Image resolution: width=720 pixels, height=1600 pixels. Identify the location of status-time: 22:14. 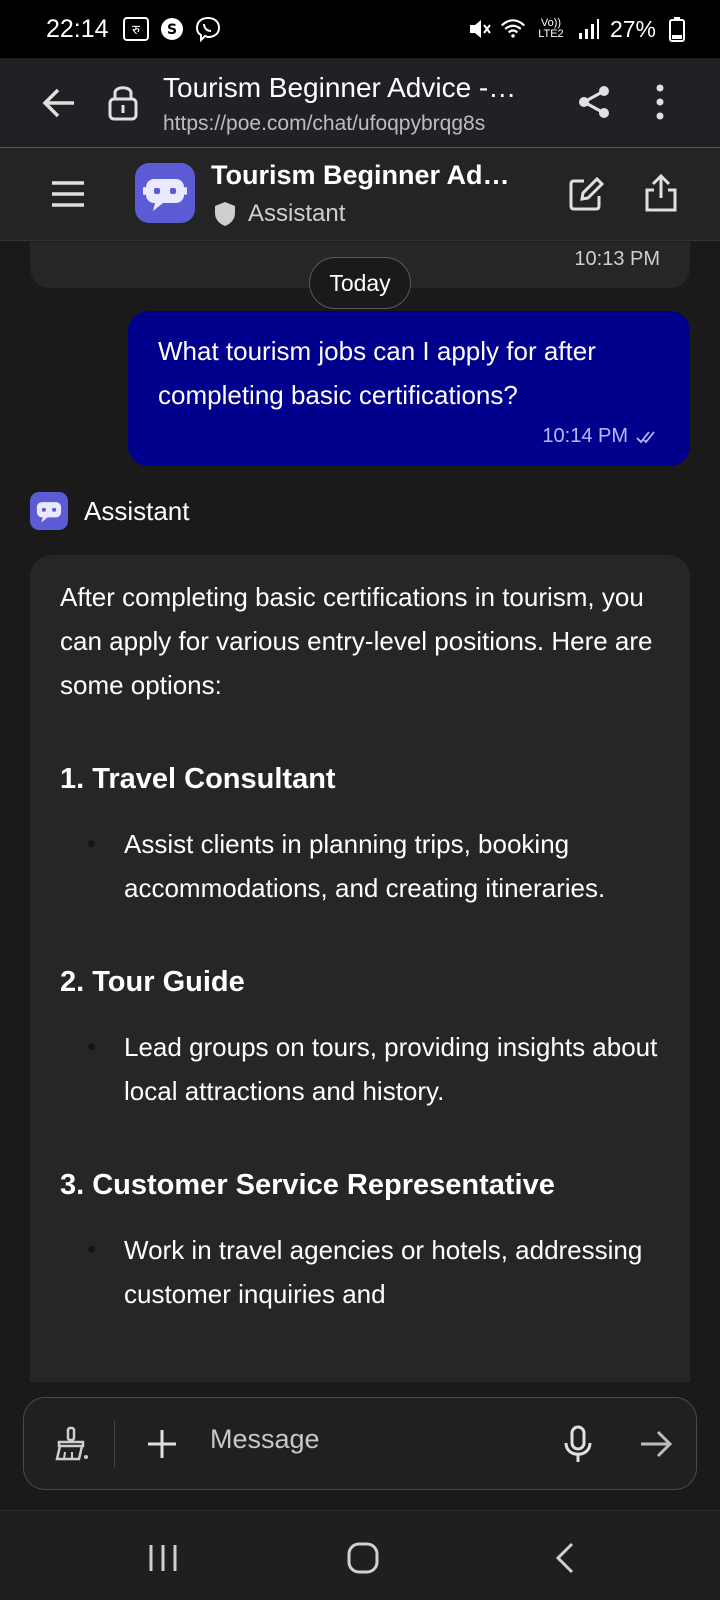
(77, 28).